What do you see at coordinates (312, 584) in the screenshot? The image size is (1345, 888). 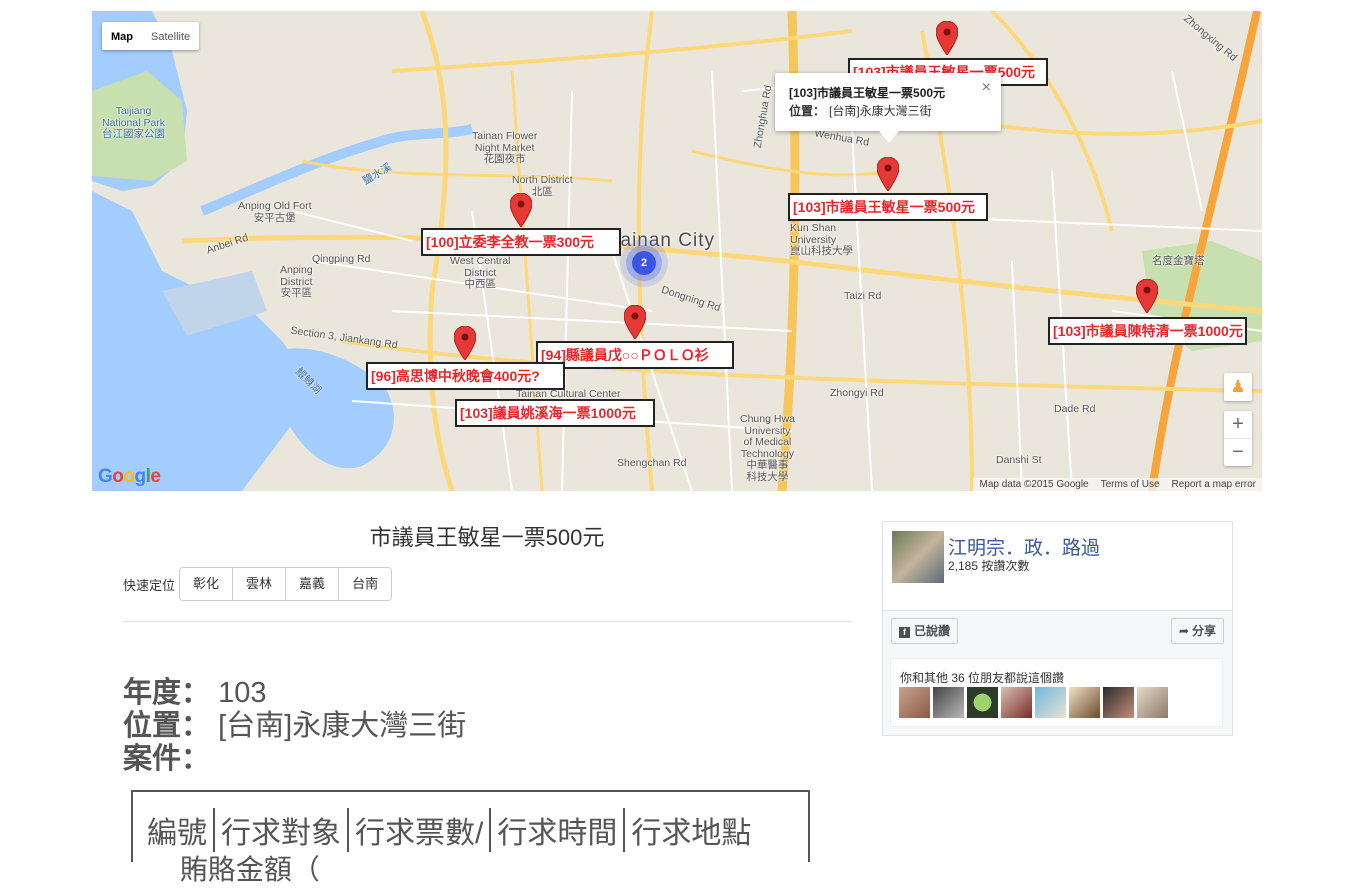 I see `quick-button-chiayi: 嘉義` at bounding box center [312, 584].